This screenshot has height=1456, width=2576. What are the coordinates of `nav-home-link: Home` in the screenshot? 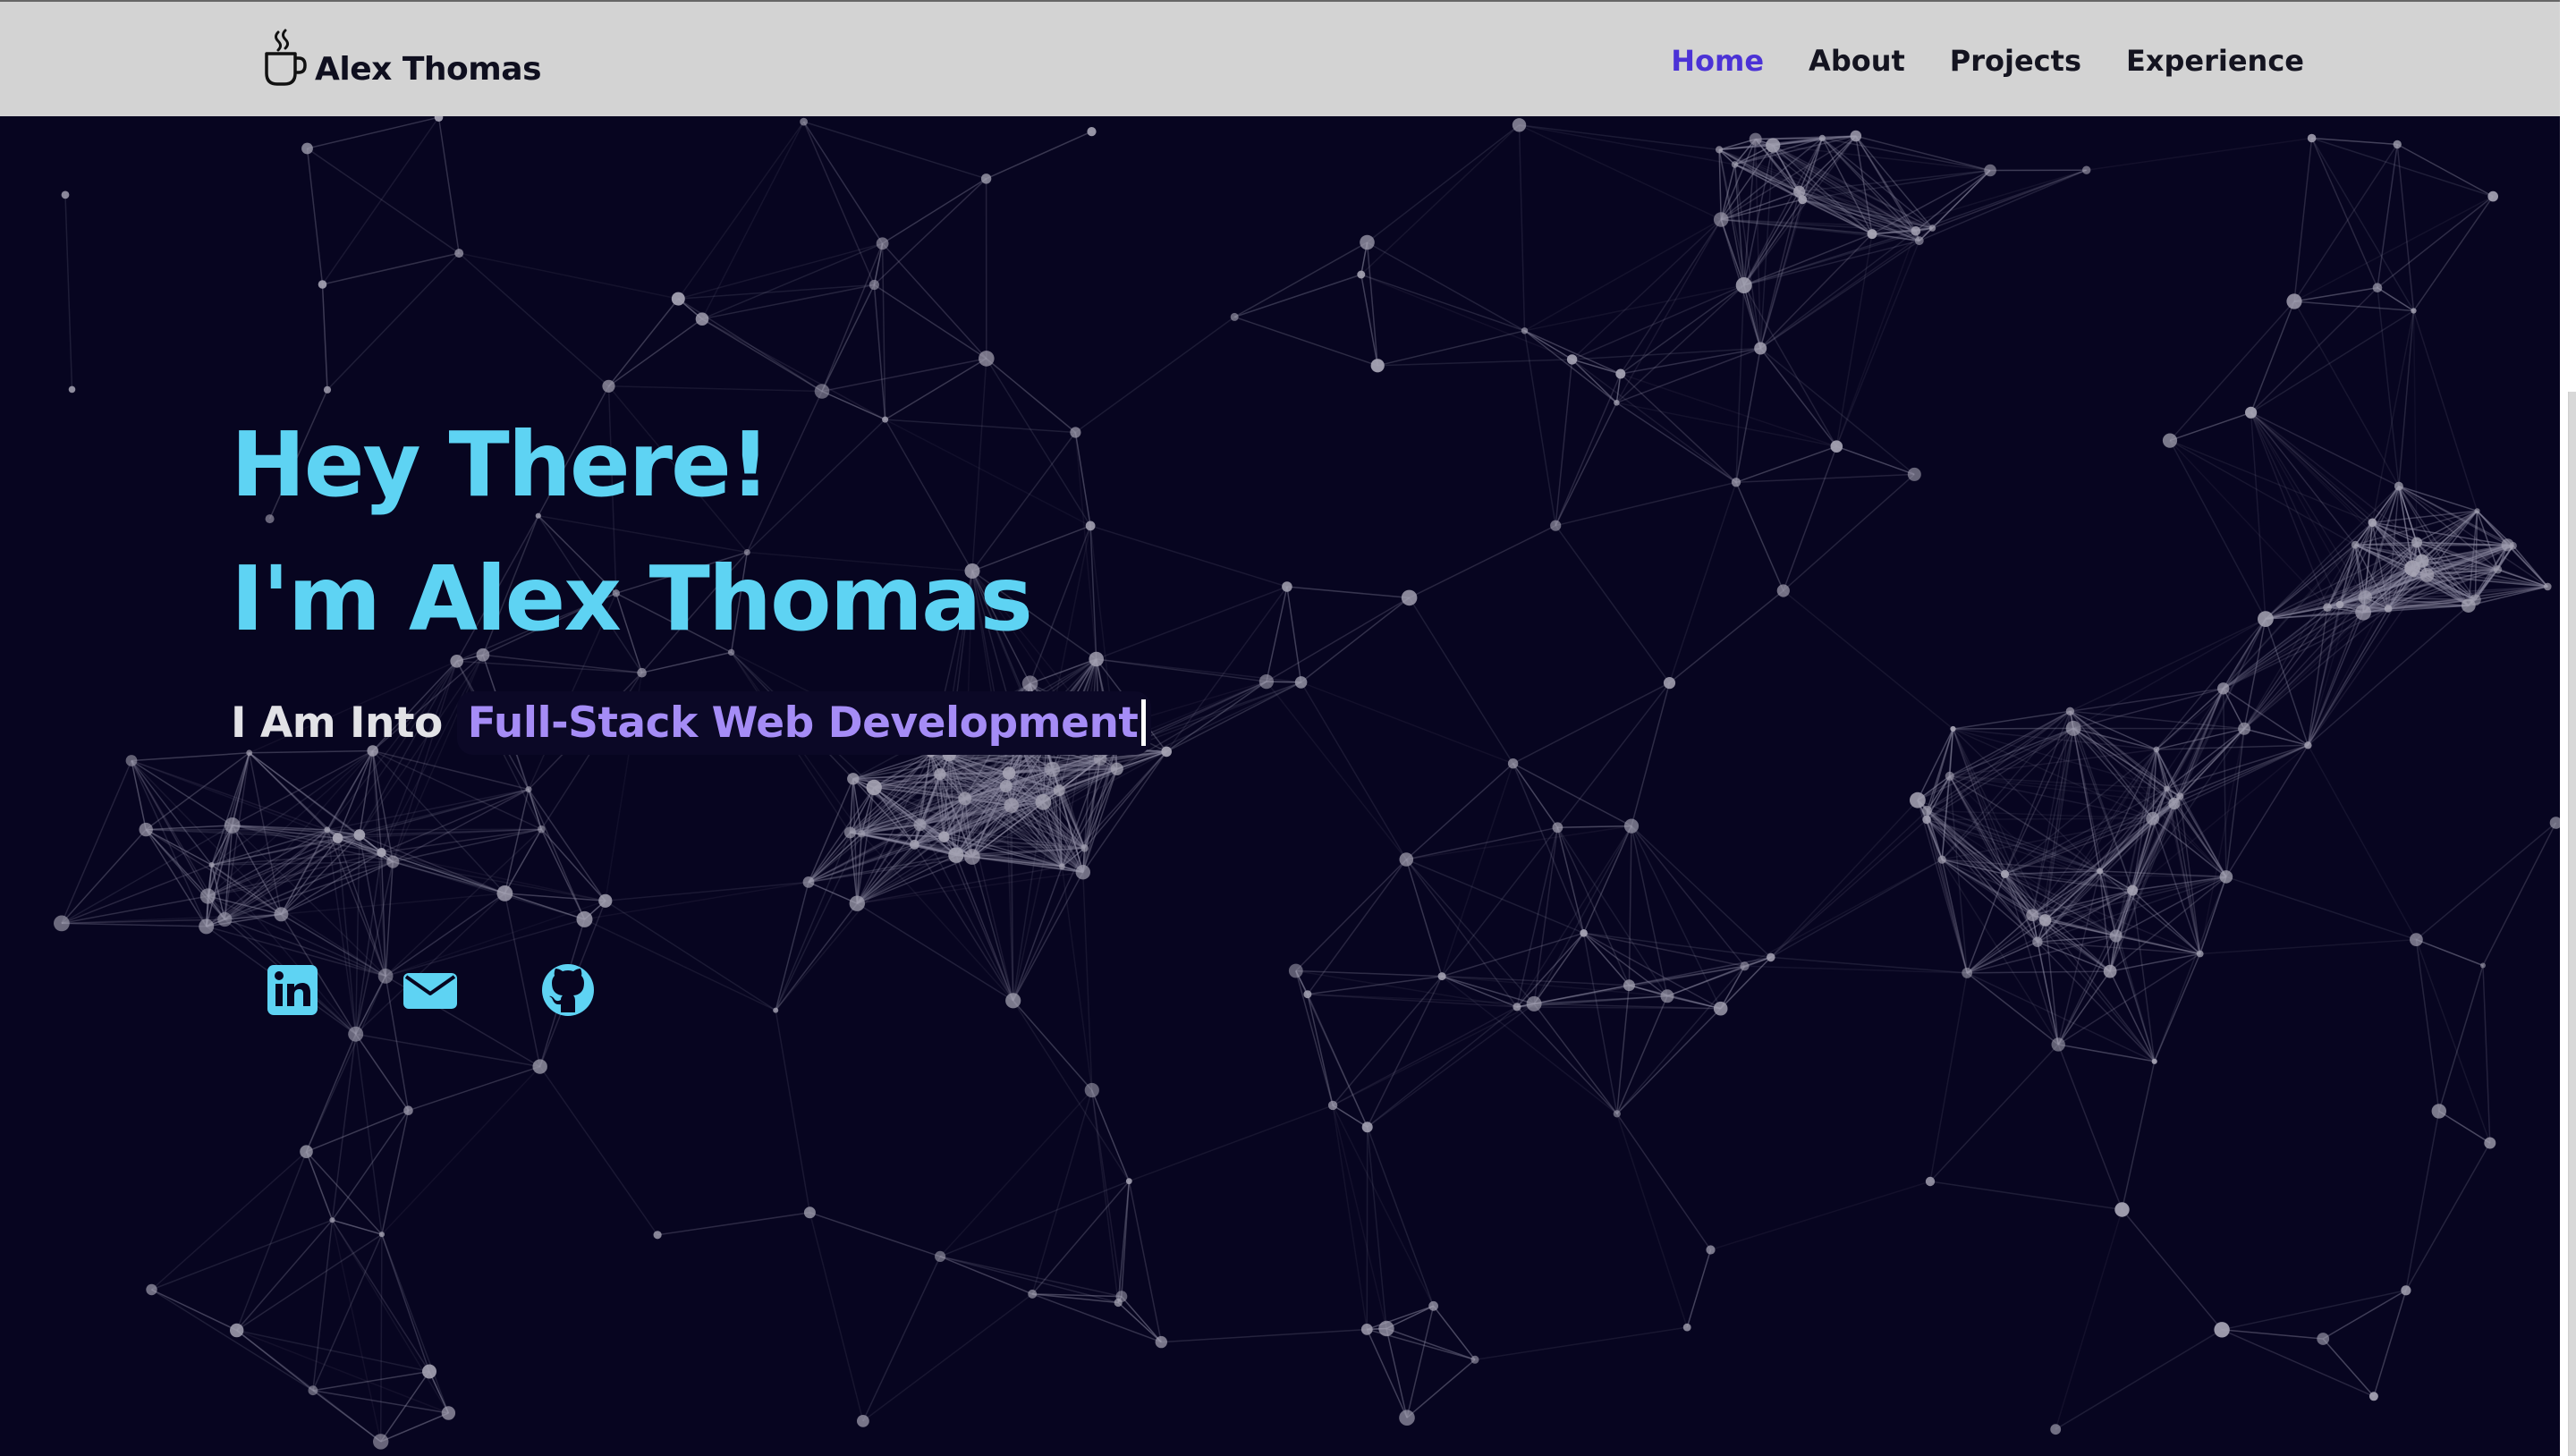 It's located at (1717, 61).